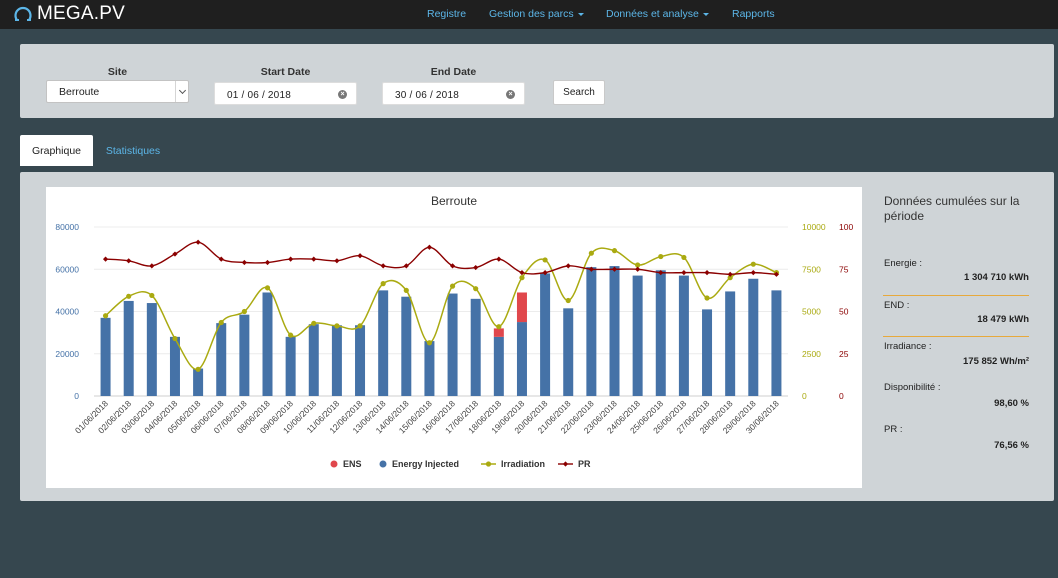 The width and height of the screenshot is (1058, 578). What do you see at coordinates (23, 14) in the screenshot?
I see `brand-logo-icon` at bounding box center [23, 14].